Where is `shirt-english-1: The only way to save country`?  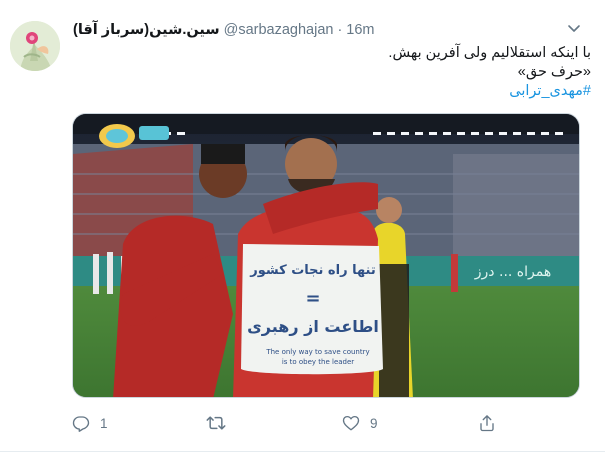 shirt-english-1: The only way to save country is located at coordinates (317, 352).